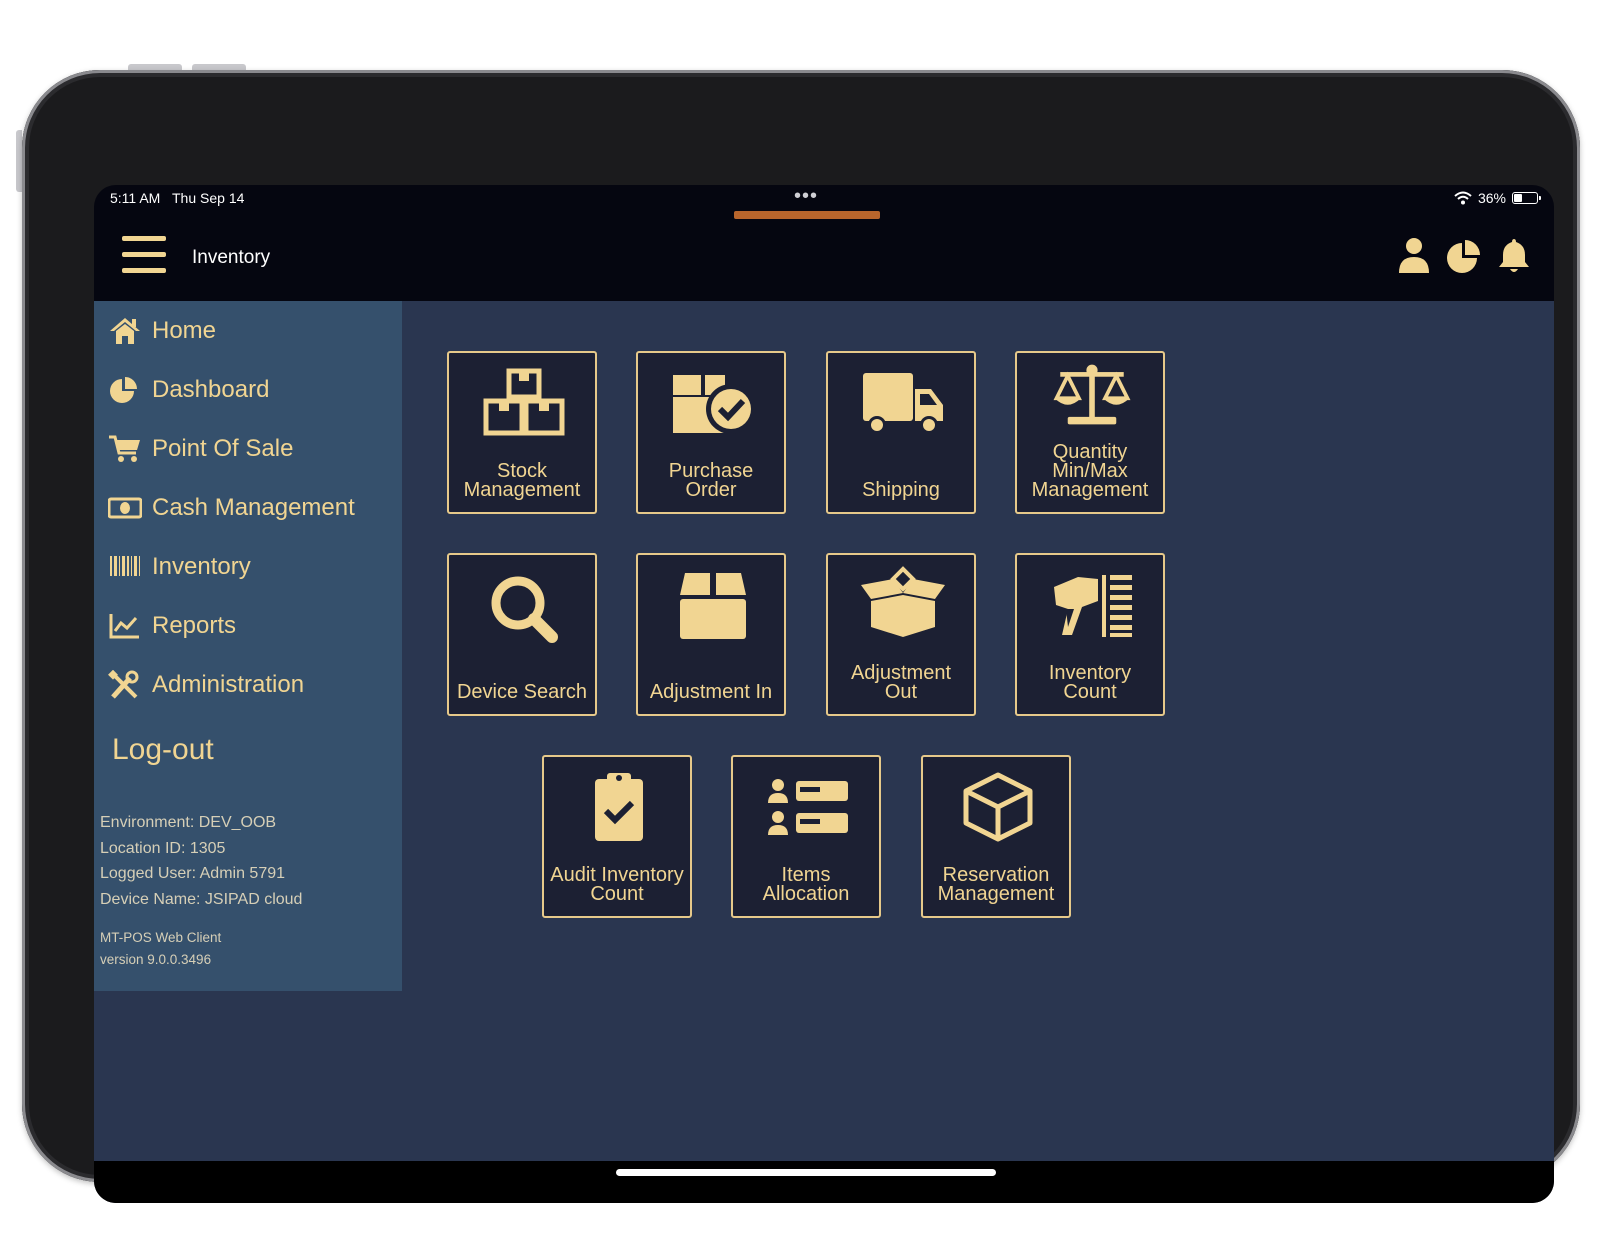 The height and width of the screenshot is (1250, 1600). I want to click on tile-reservation-management: Reservation Management, so click(996, 836).